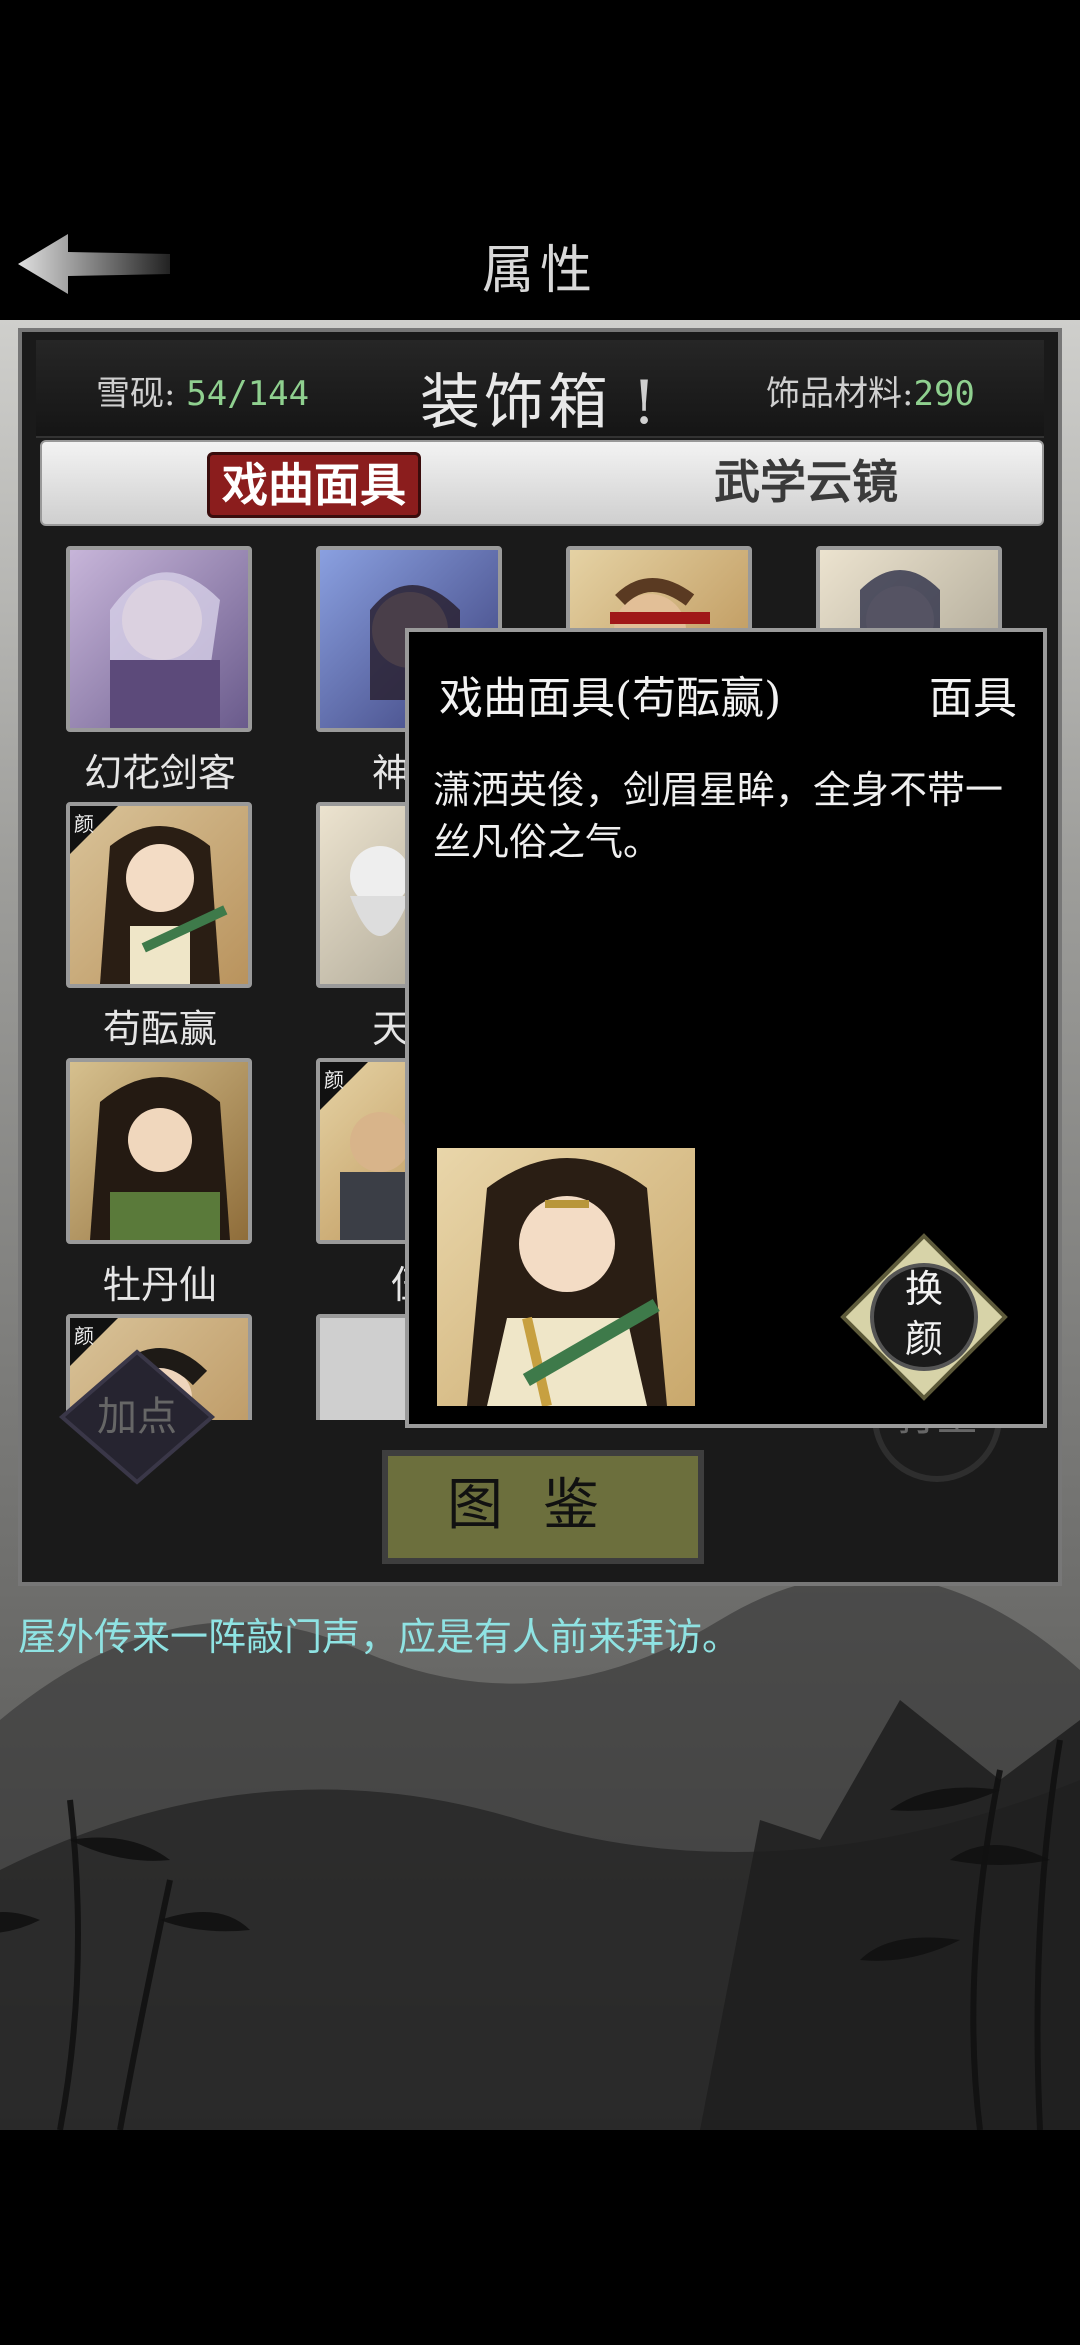 This screenshot has height=2345, width=1080. I want to click on panel-title-text: 装饰箱, so click(515, 403).